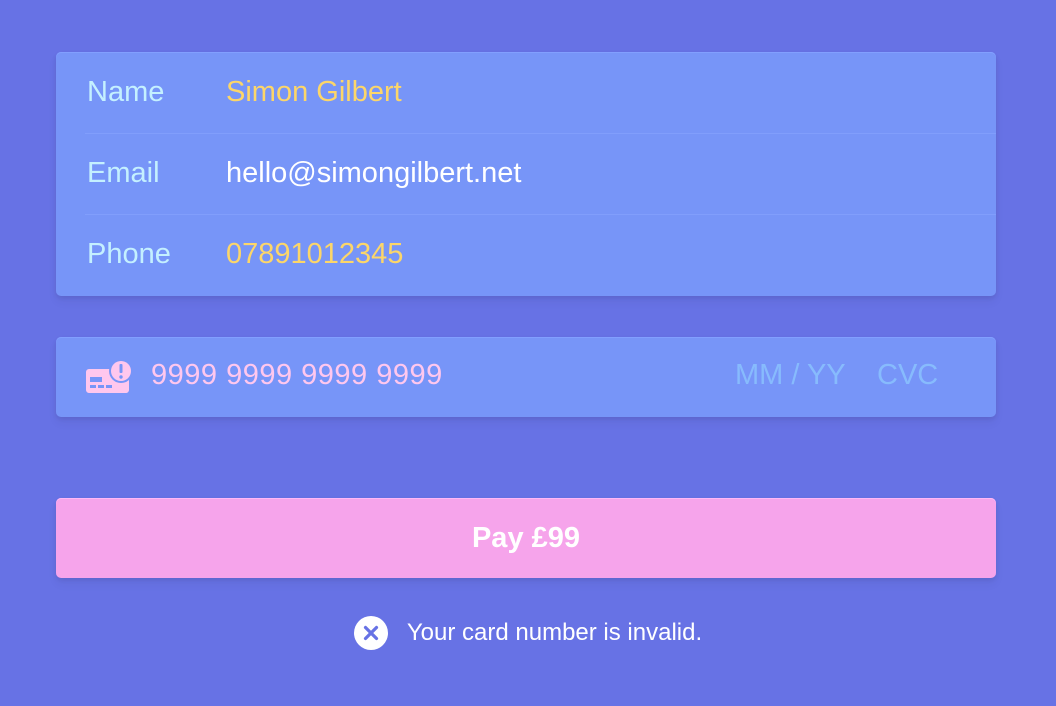 The height and width of the screenshot is (706, 1056). What do you see at coordinates (109, 376) in the screenshot?
I see `card-error-icon` at bounding box center [109, 376].